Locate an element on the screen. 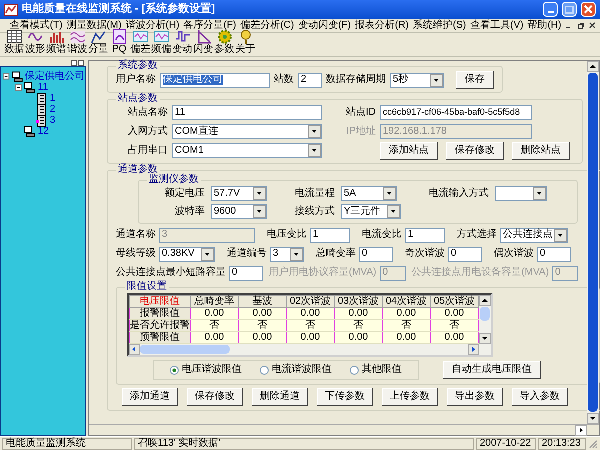 The image size is (600, 450). curve-icon is located at coordinates (120, 37).